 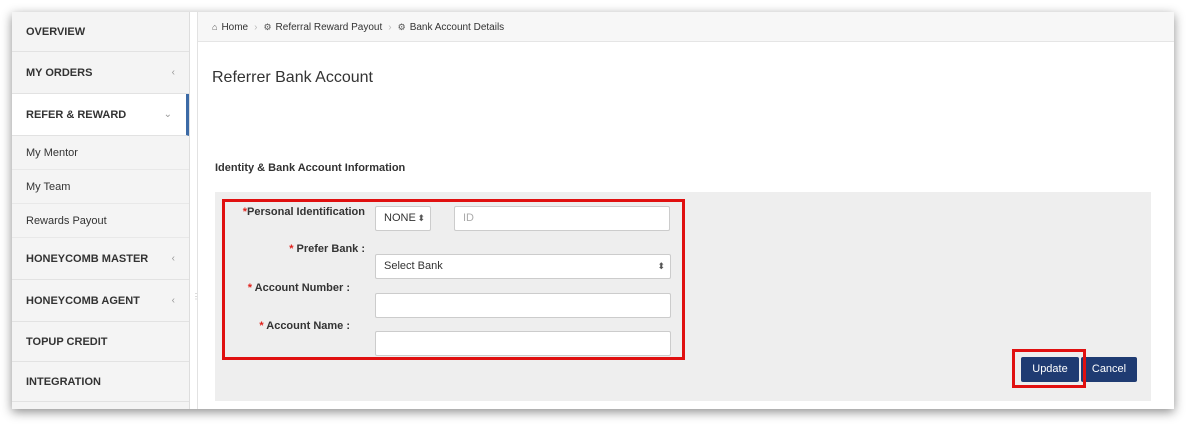 I want to click on sidebar-item-label: REFER & REWARD, so click(x=76, y=115).